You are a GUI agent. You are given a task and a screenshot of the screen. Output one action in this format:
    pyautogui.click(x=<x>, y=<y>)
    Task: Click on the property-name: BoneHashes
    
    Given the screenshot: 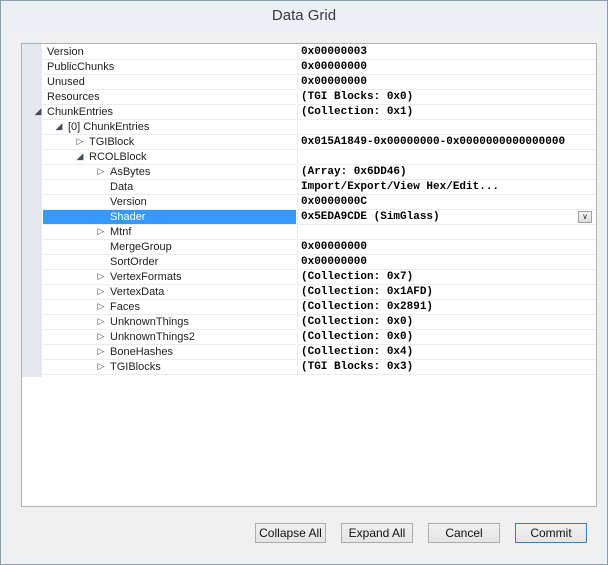 What is the action you would take?
    pyautogui.click(x=141, y=352)
    